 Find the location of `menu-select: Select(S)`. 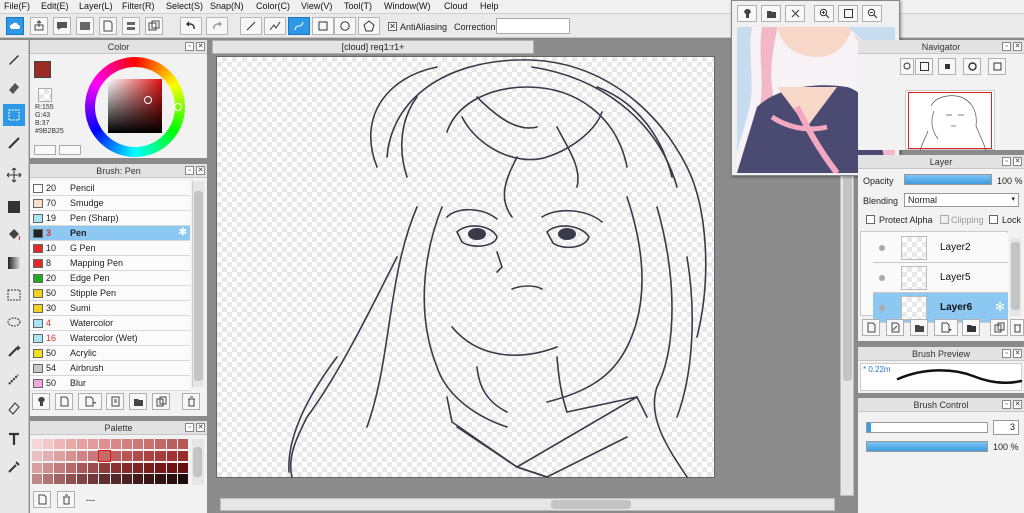

menu-select: Select(S) is located at coordinates (184, 6).